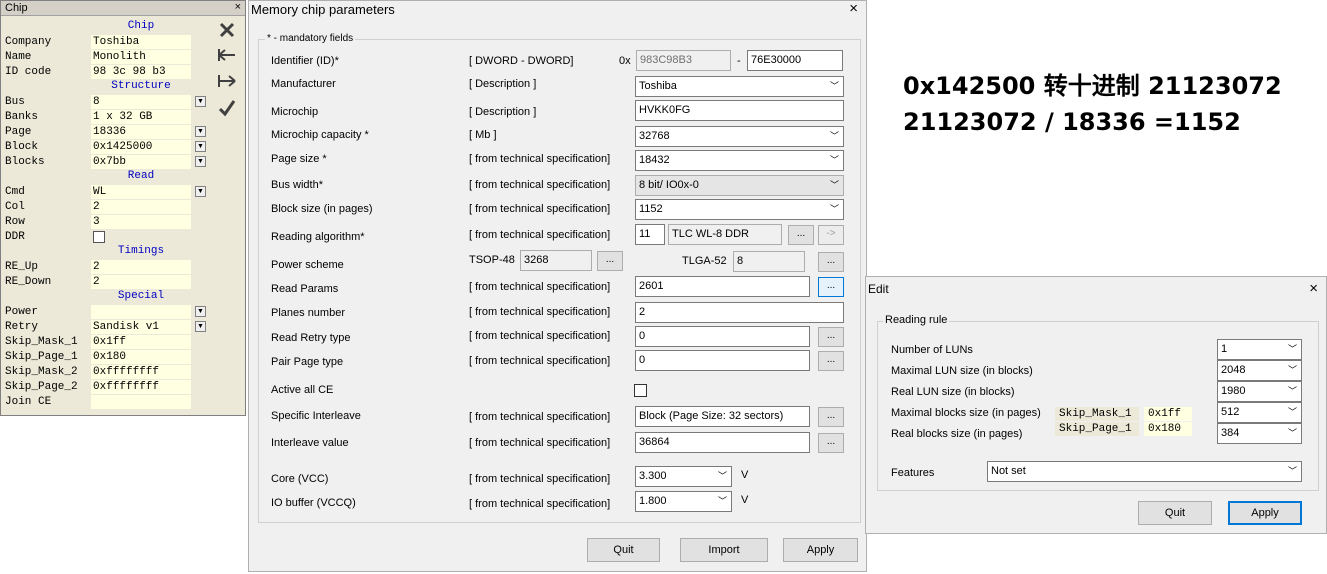 The width and height of the screenshot is (1327, 574). Describe the element at coordinates (141, 222) in the screenshot. I see `row-value: 3` at that location.